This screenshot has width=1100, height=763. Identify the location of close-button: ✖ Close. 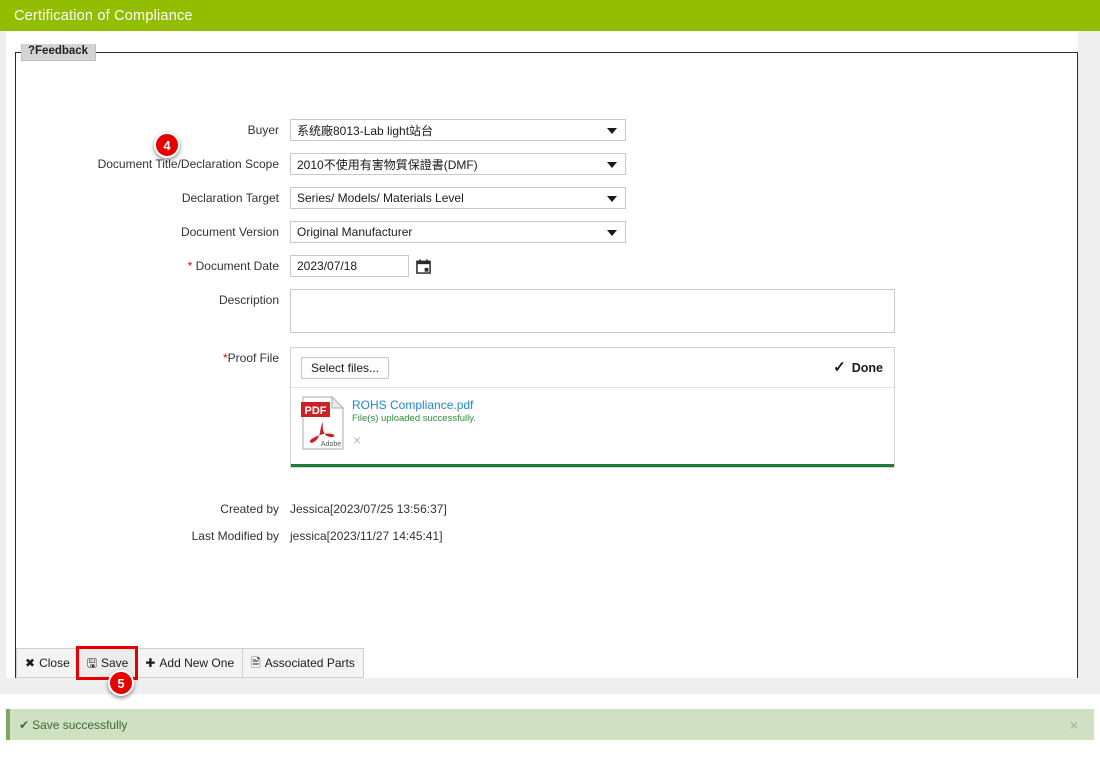
(47, 663).